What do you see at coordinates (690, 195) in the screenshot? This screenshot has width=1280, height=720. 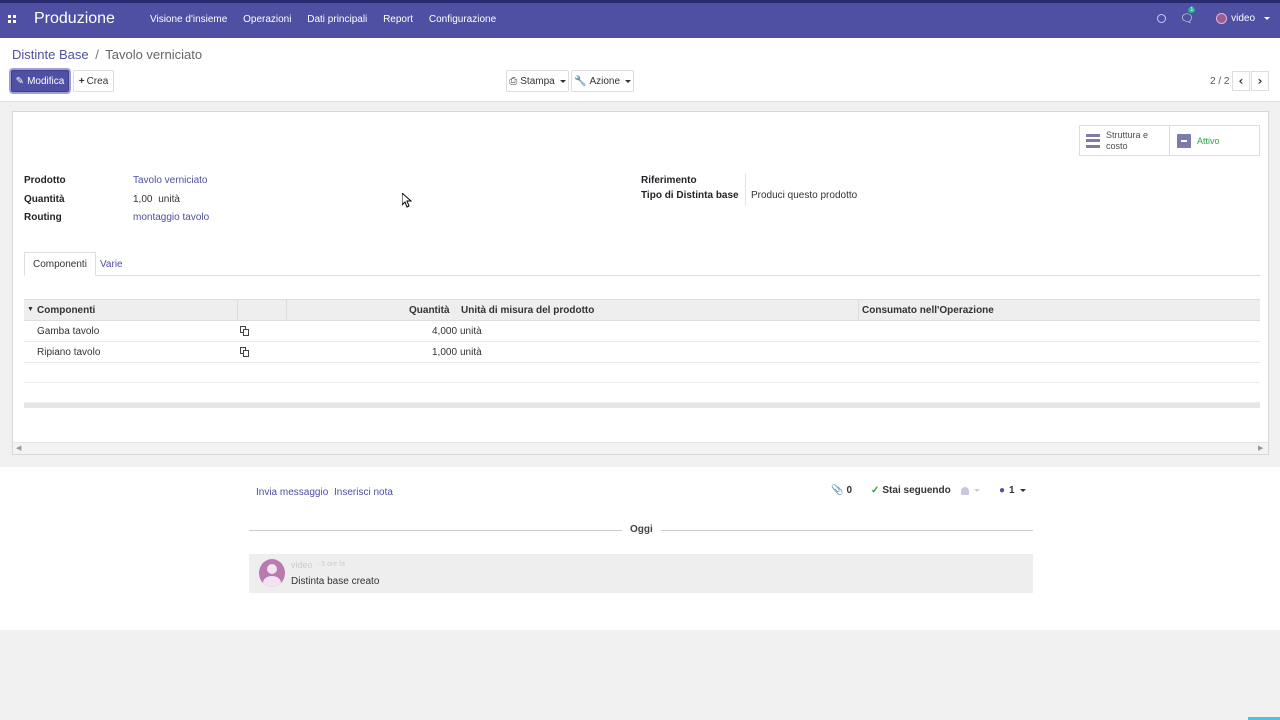 I see `bom-type-label: Tipo di Distinta base` at bounding box center [690, 195].